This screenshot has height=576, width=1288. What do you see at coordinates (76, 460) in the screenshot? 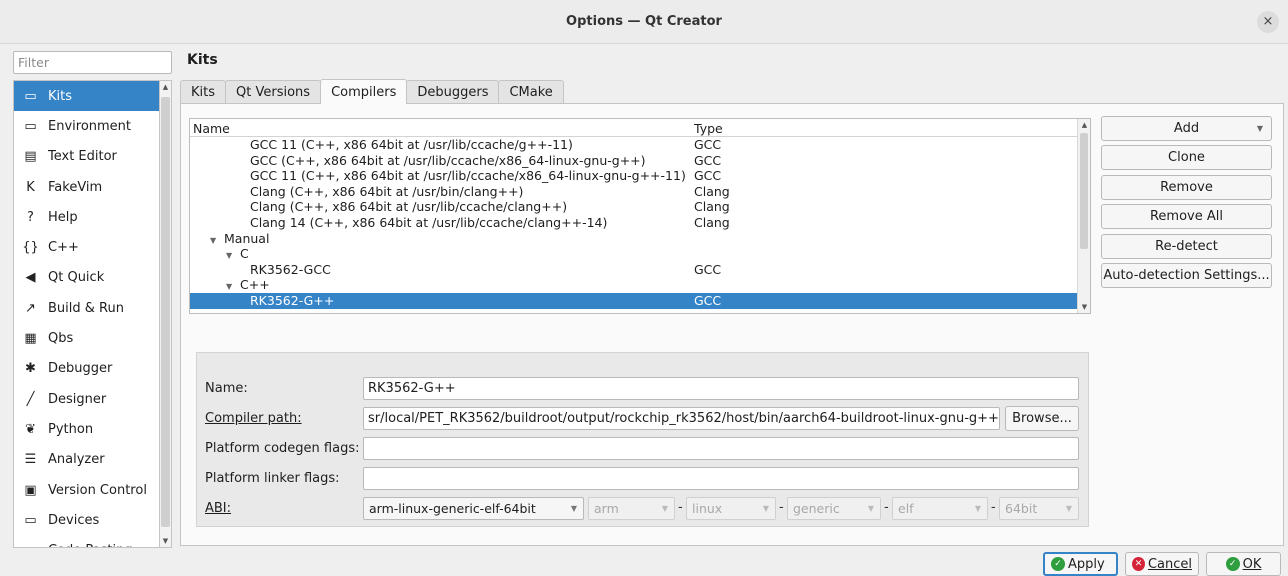
I see `sidebar-item-label: Analyzer` at bounding box center [76, 460].